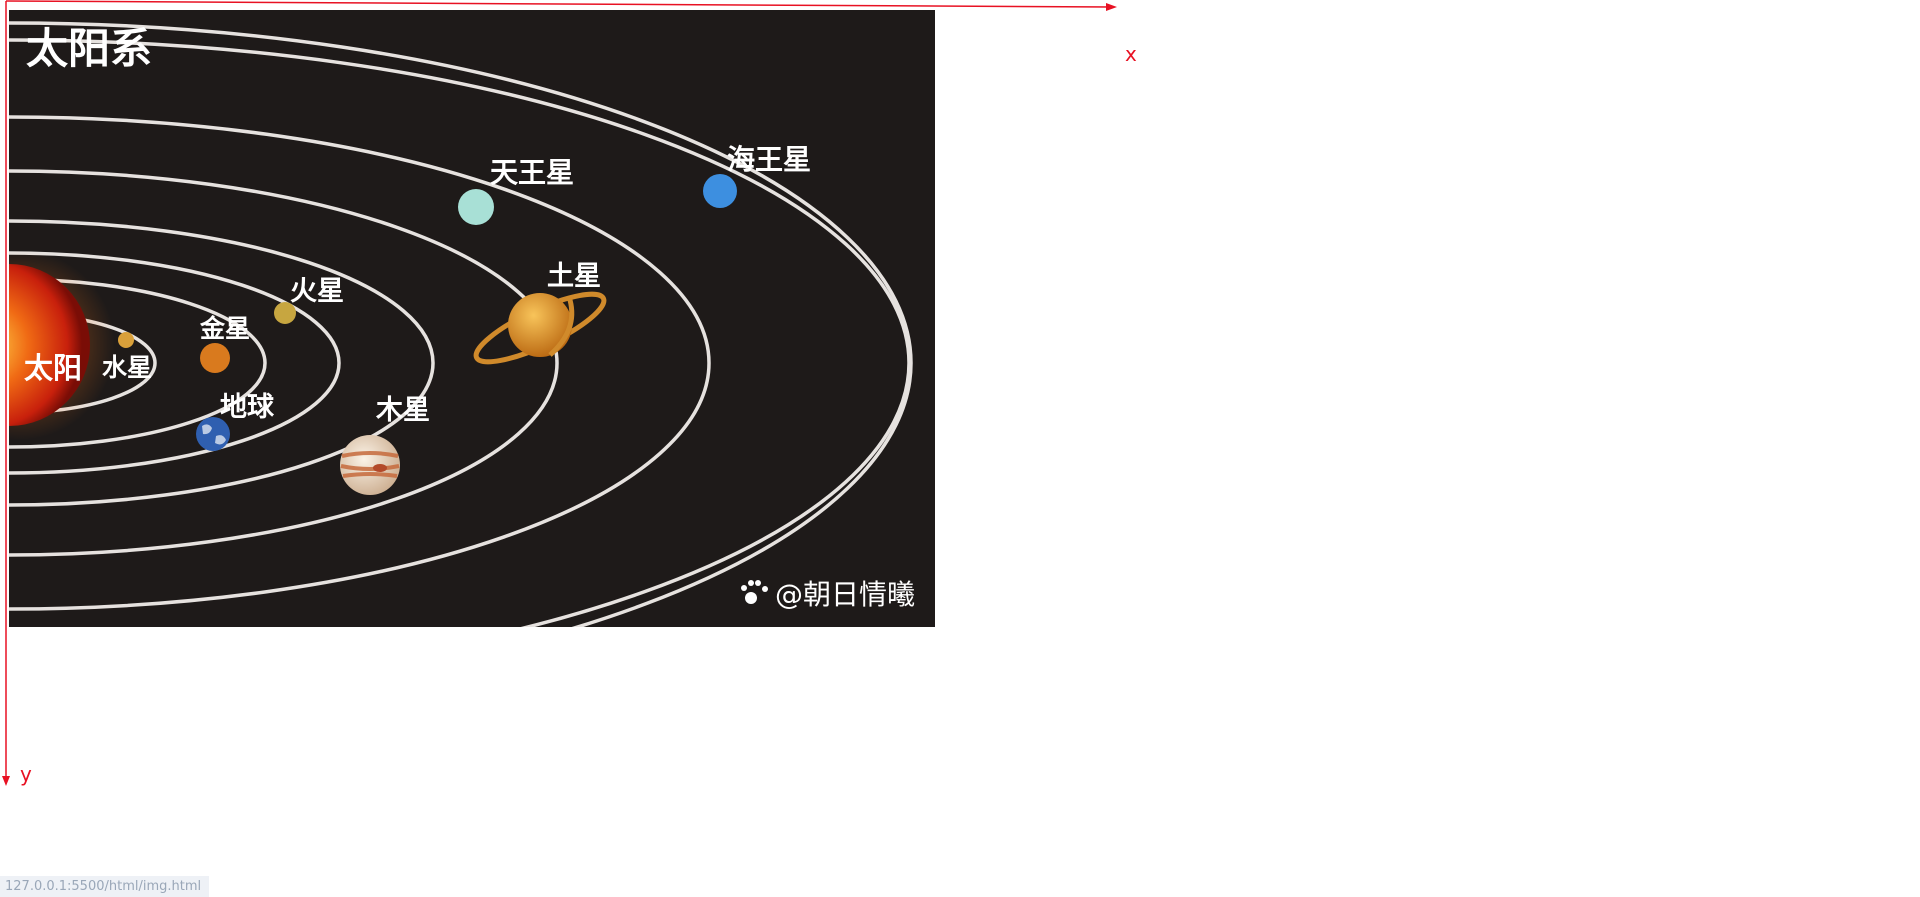 The width and height of the screenshot is (1920, 897). What do you see at coordinates (26, 774) in the screenshot?
I see `y-axis-label: y` at bounding box center [26, 774].